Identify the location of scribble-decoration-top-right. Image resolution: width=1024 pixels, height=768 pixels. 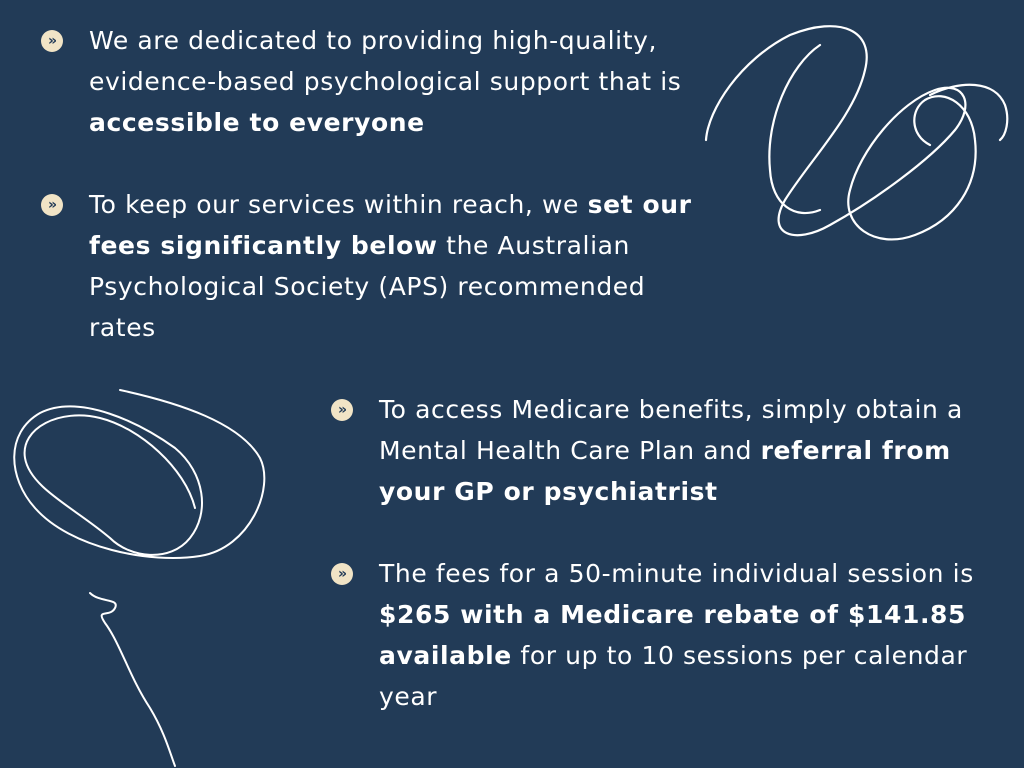
(856, 133).